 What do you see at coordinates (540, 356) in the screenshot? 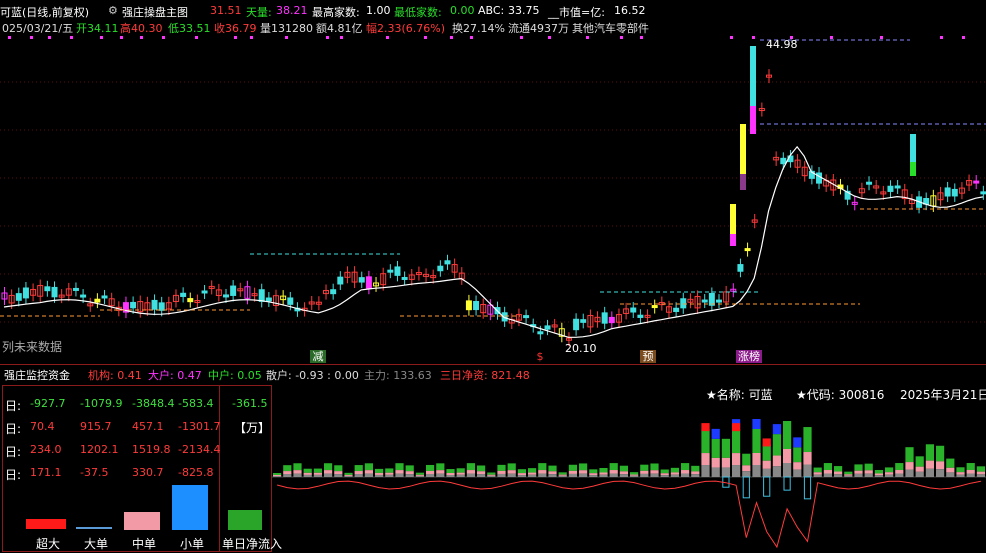
I see `marker-dollar: $` at bounding box center [540, 356].